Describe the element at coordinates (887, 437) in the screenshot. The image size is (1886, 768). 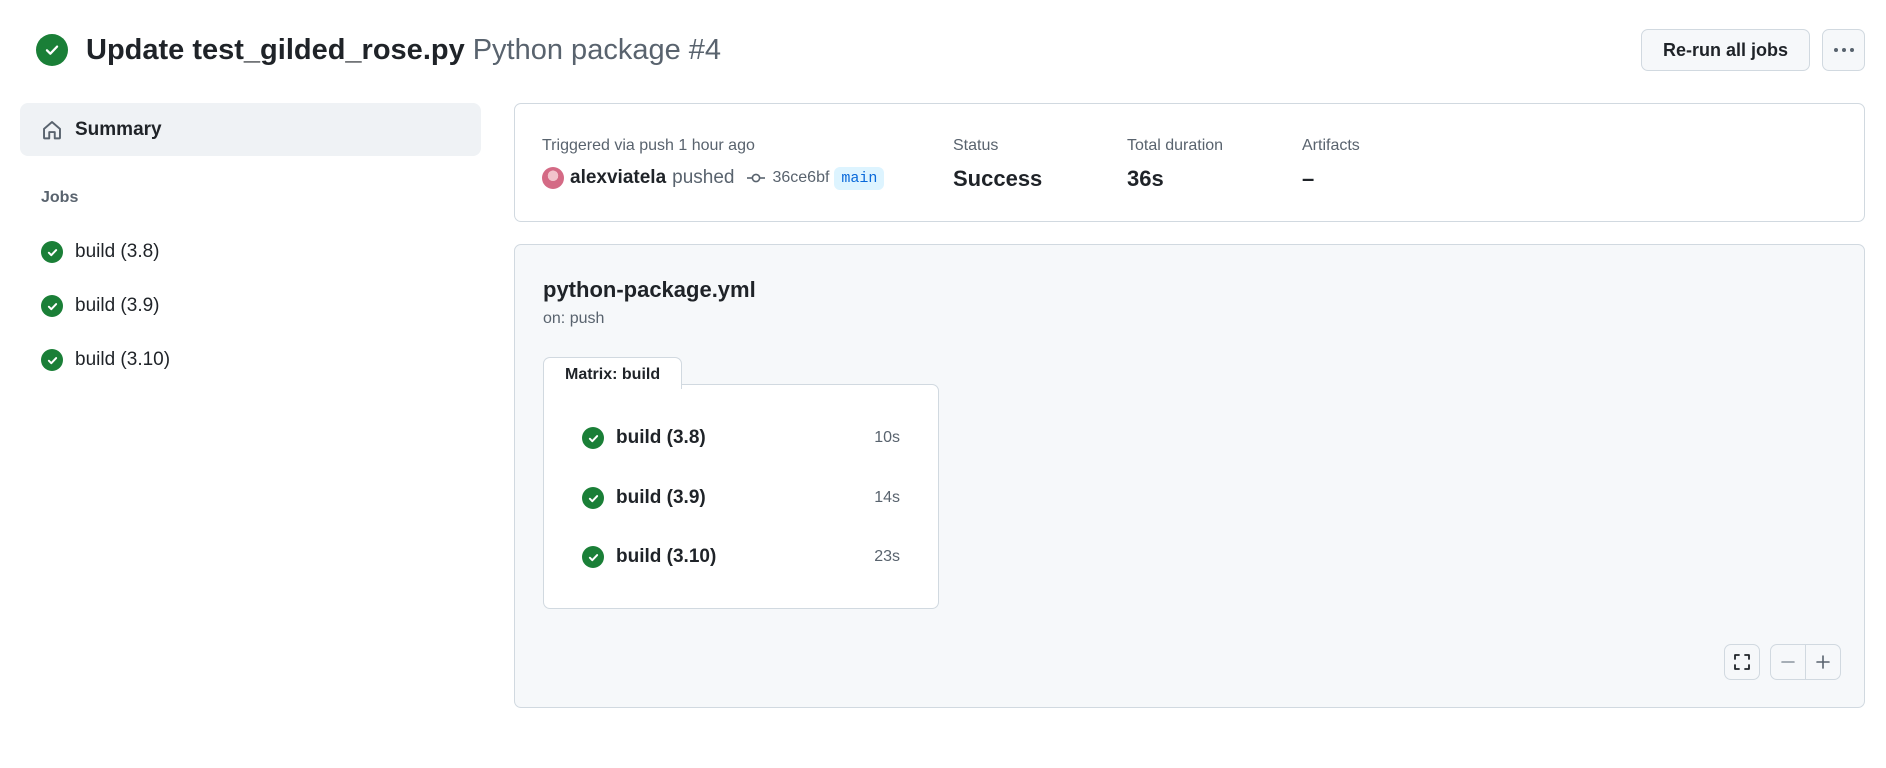
I see `job-duration: 10s` at that location.